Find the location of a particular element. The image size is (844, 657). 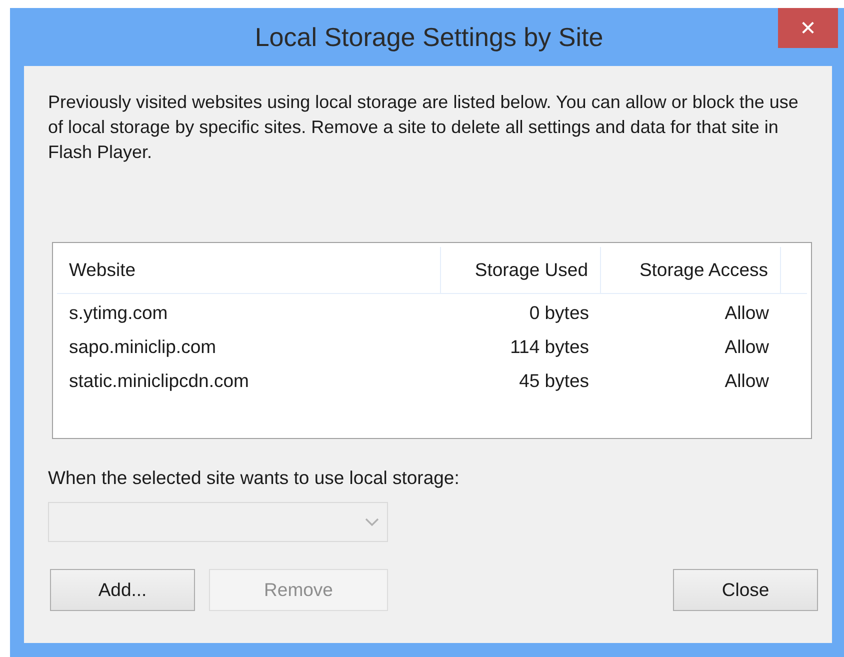

table-cell-text: s.ytimg.com is located at coordinates (118, 313).